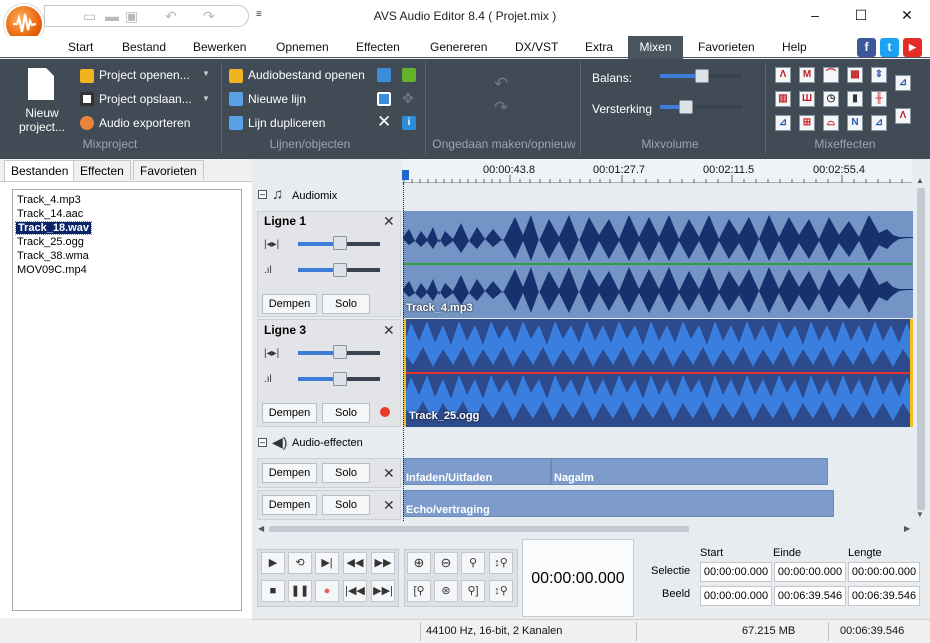 The height and width of the screenshot is (643, 930). I want to click on zoom-in-icon: ⊕, so click(419, 563).